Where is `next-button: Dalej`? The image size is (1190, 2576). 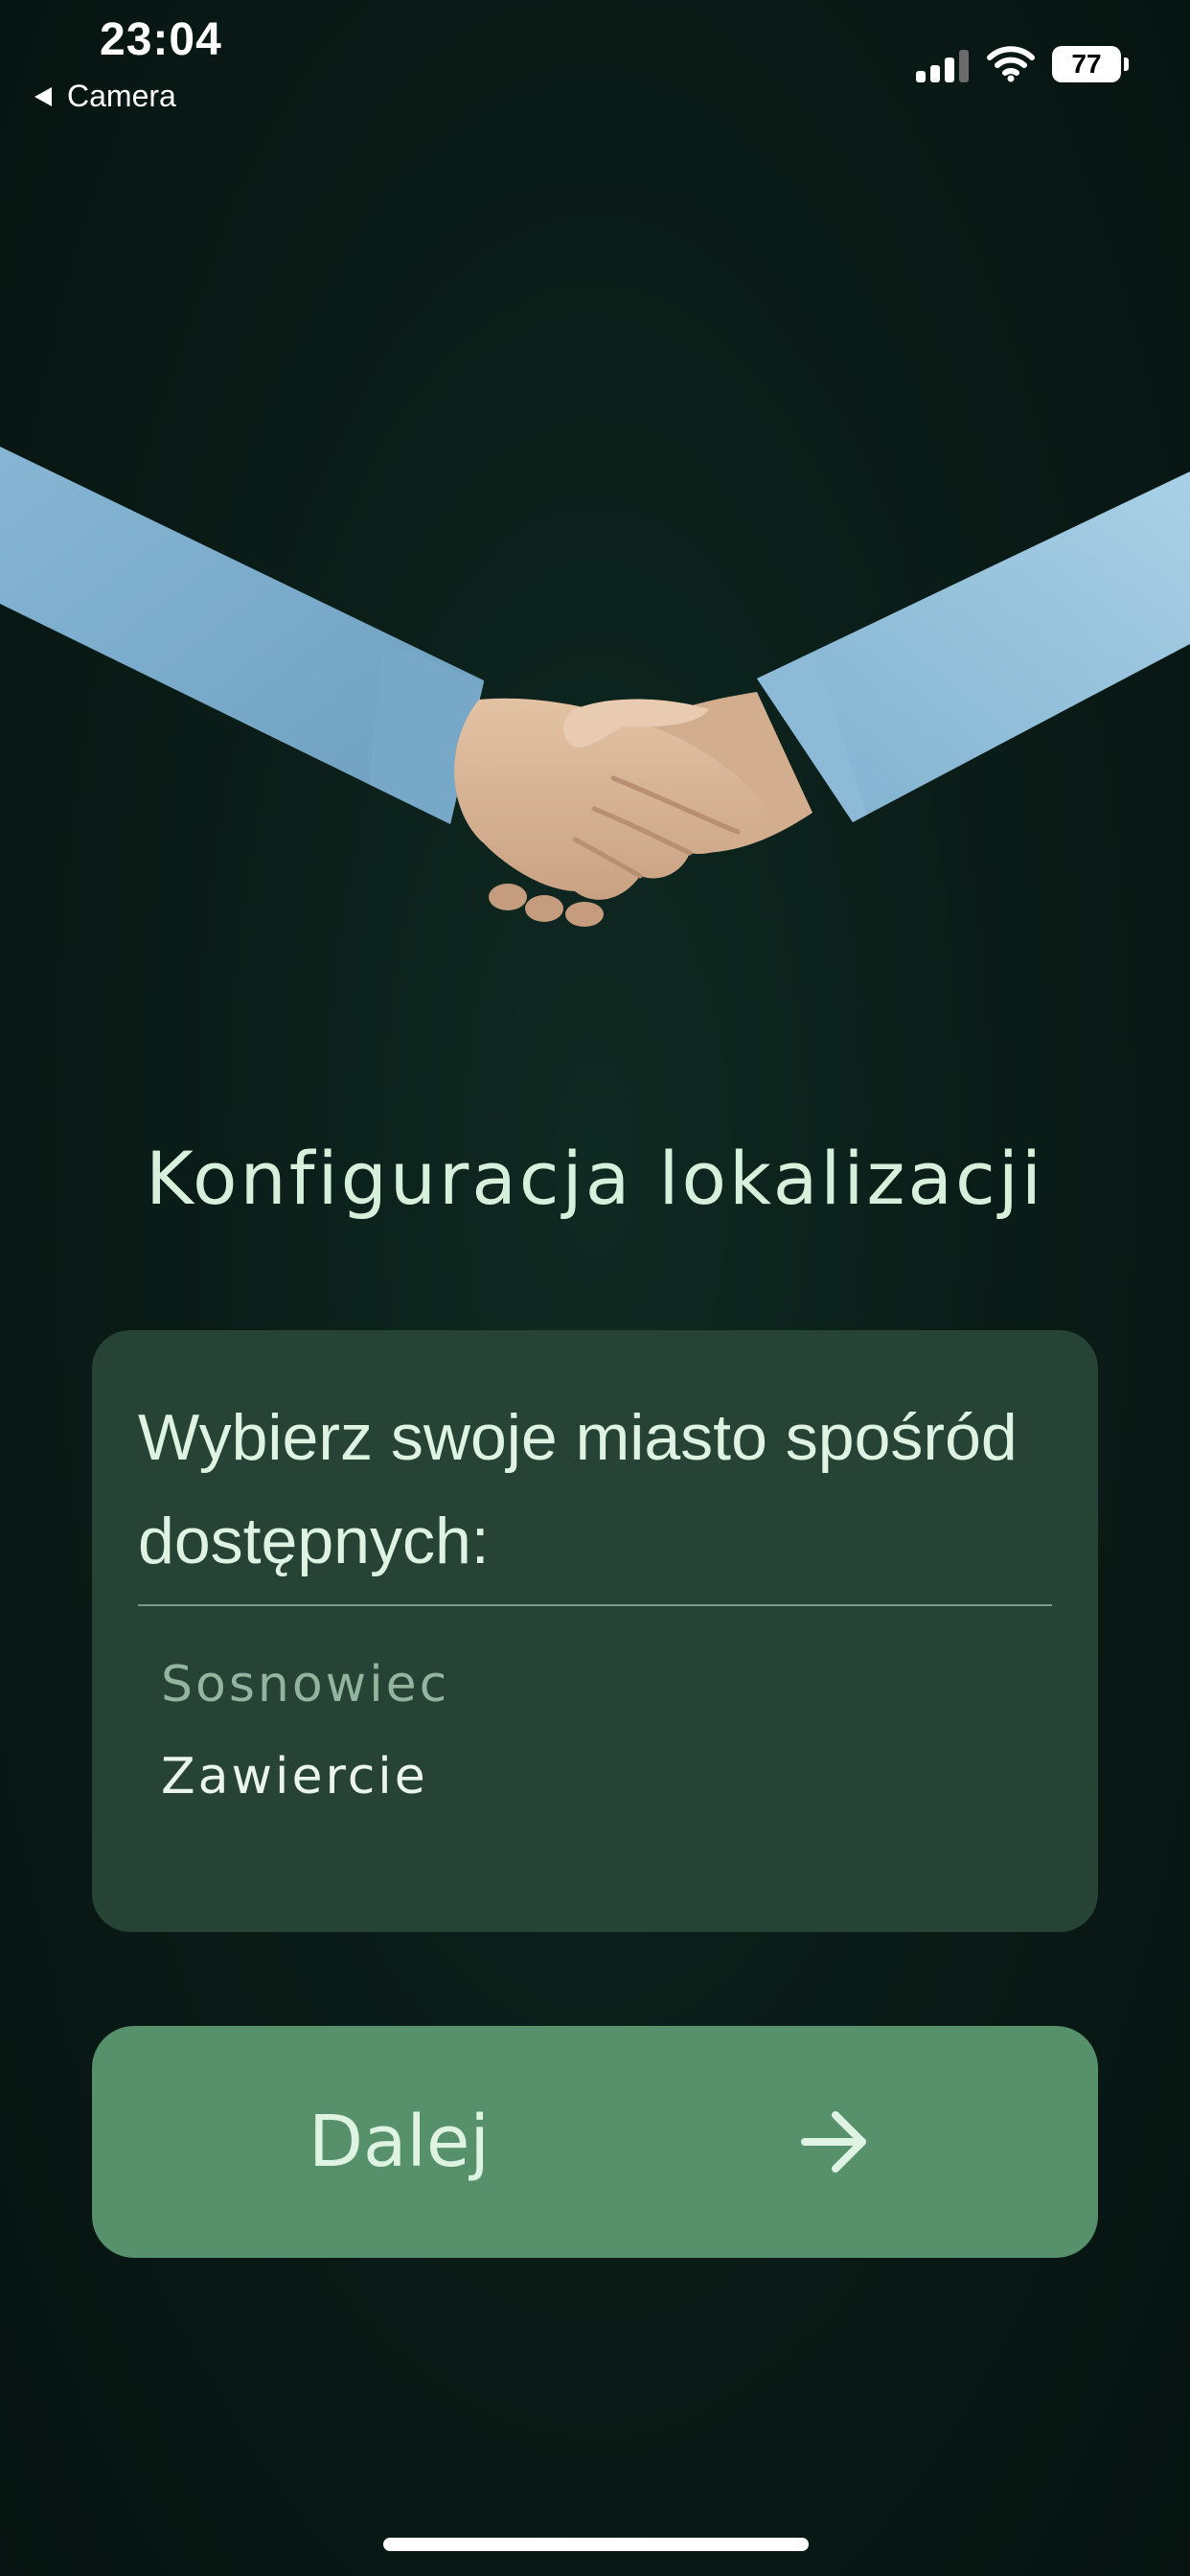 next-button: Dalej is located at coordinates (595, 2142).